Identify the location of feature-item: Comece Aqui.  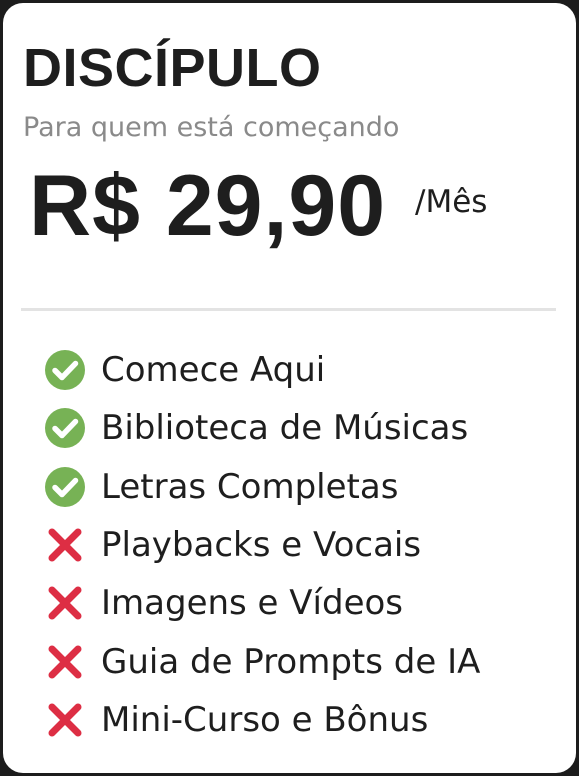
(261, 370).